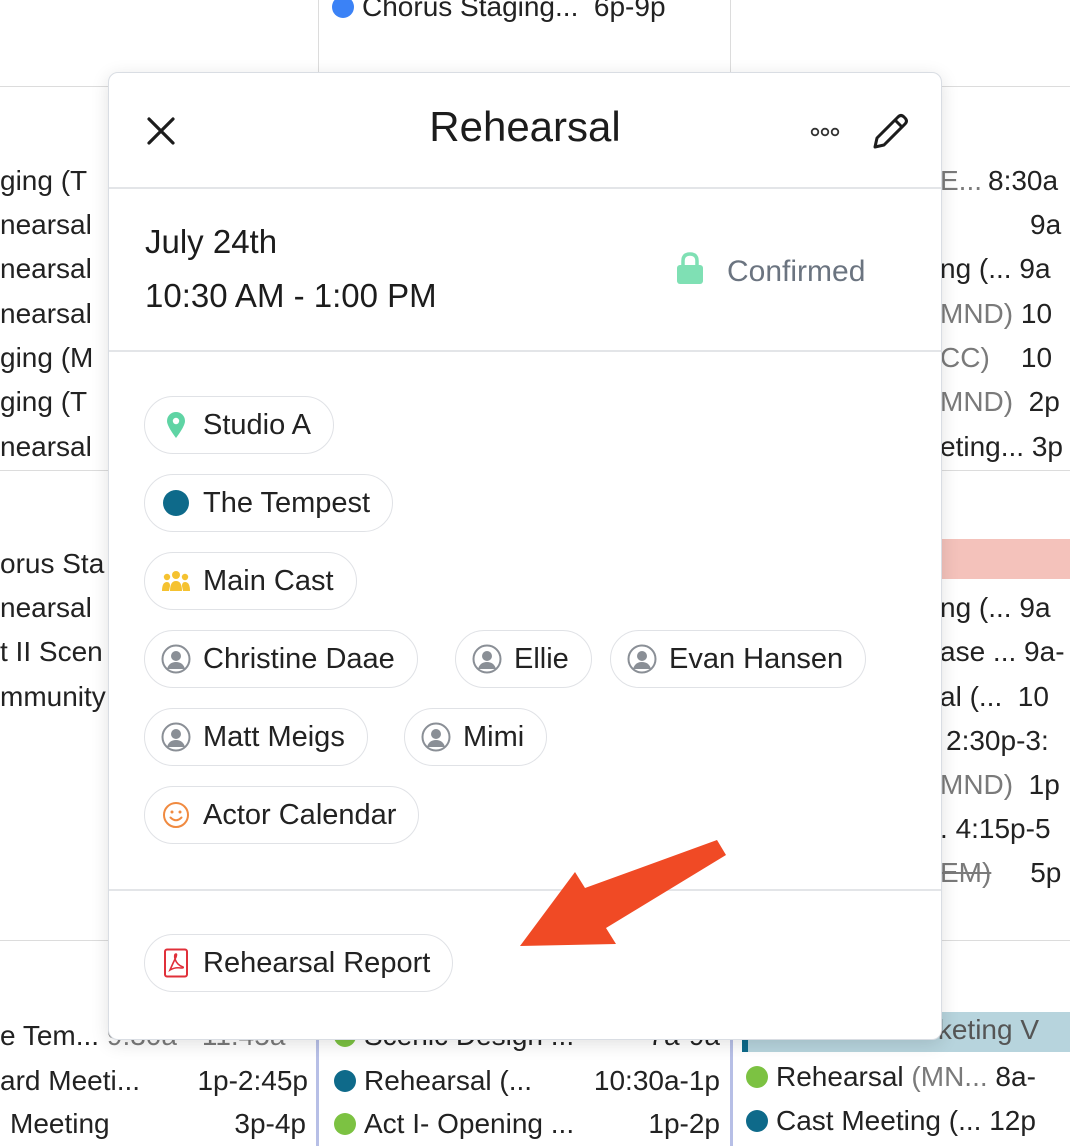 The height and width of the screenshot is (1146, 1070). I want to click on production-chip: The Tempest, so click(269, 503).